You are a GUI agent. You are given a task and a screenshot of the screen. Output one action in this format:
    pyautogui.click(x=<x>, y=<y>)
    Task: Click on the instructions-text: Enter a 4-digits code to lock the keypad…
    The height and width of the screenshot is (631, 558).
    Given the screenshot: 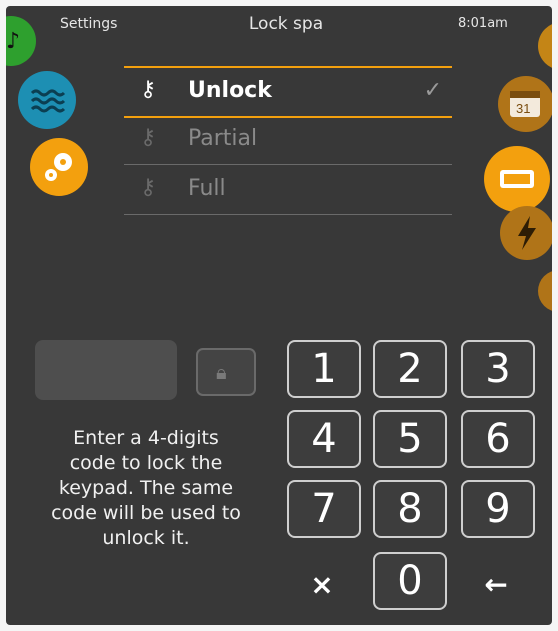 What is the action you would take?
    pyautogui.click(x=146, y=488)
    